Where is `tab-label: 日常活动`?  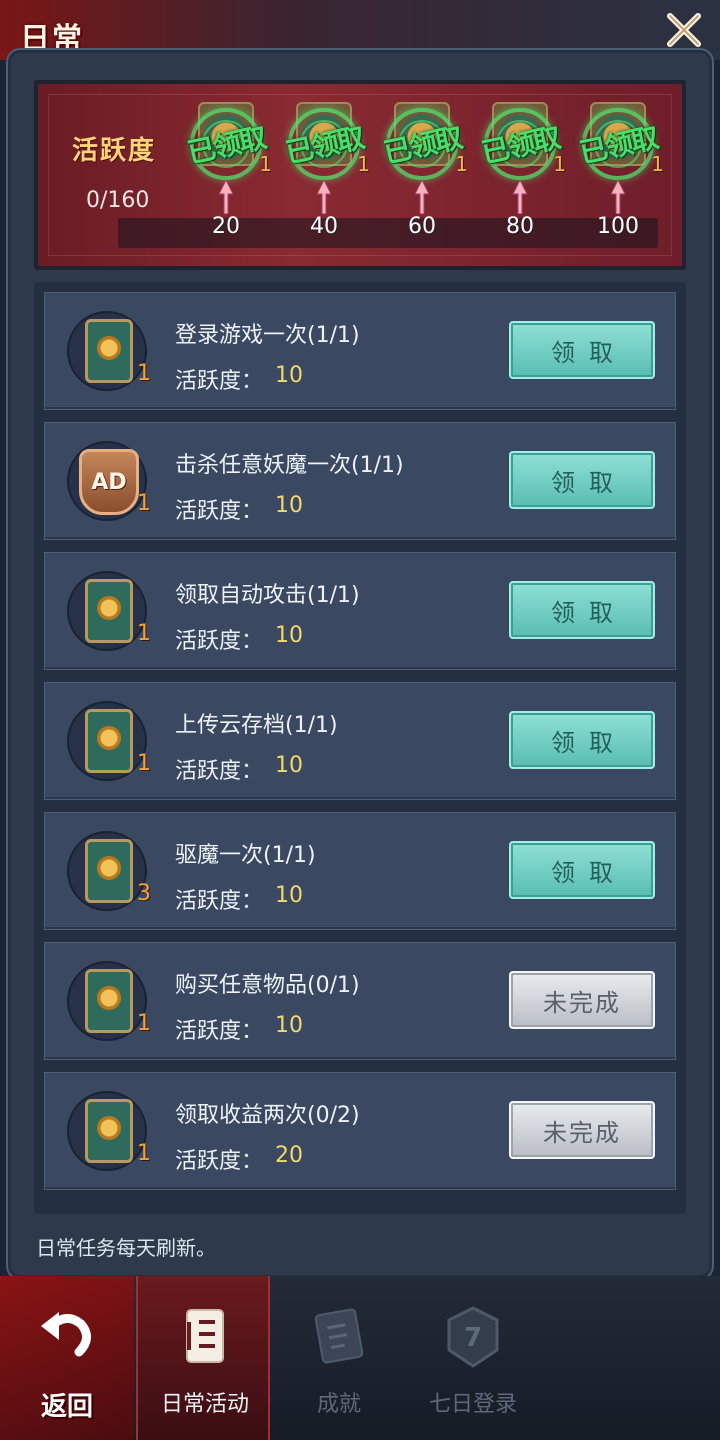
tab-label: 日常活动 is located at coordinates (204, 1404).